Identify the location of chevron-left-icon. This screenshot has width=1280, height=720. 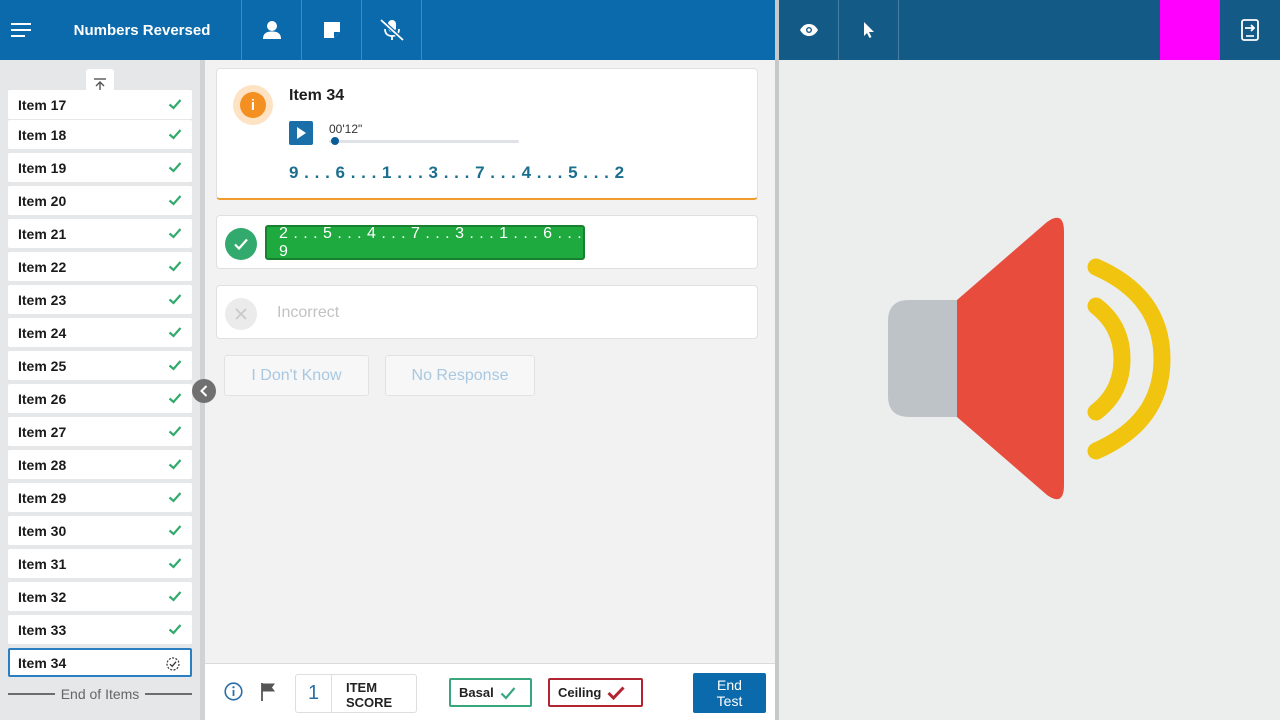
(204, 391).